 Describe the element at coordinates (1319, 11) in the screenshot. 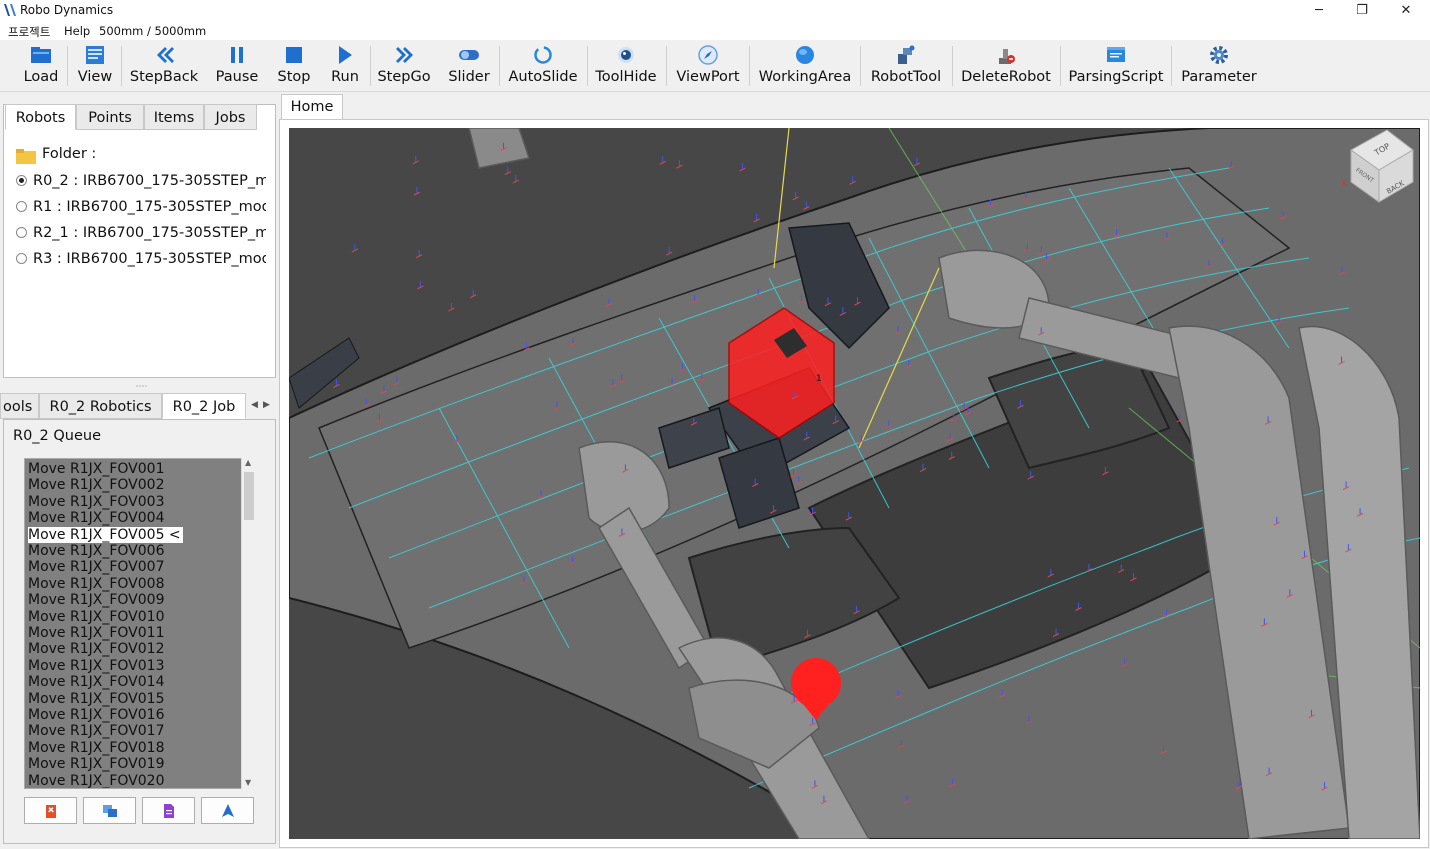

I see `minimize-button: ─` at that location.